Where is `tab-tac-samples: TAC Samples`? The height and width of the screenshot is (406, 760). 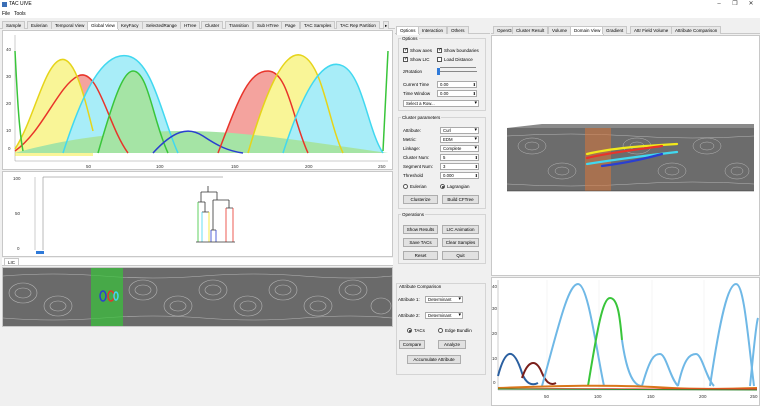
tab-tac-samples: TAC Samples is located at coordinates (318, 25).